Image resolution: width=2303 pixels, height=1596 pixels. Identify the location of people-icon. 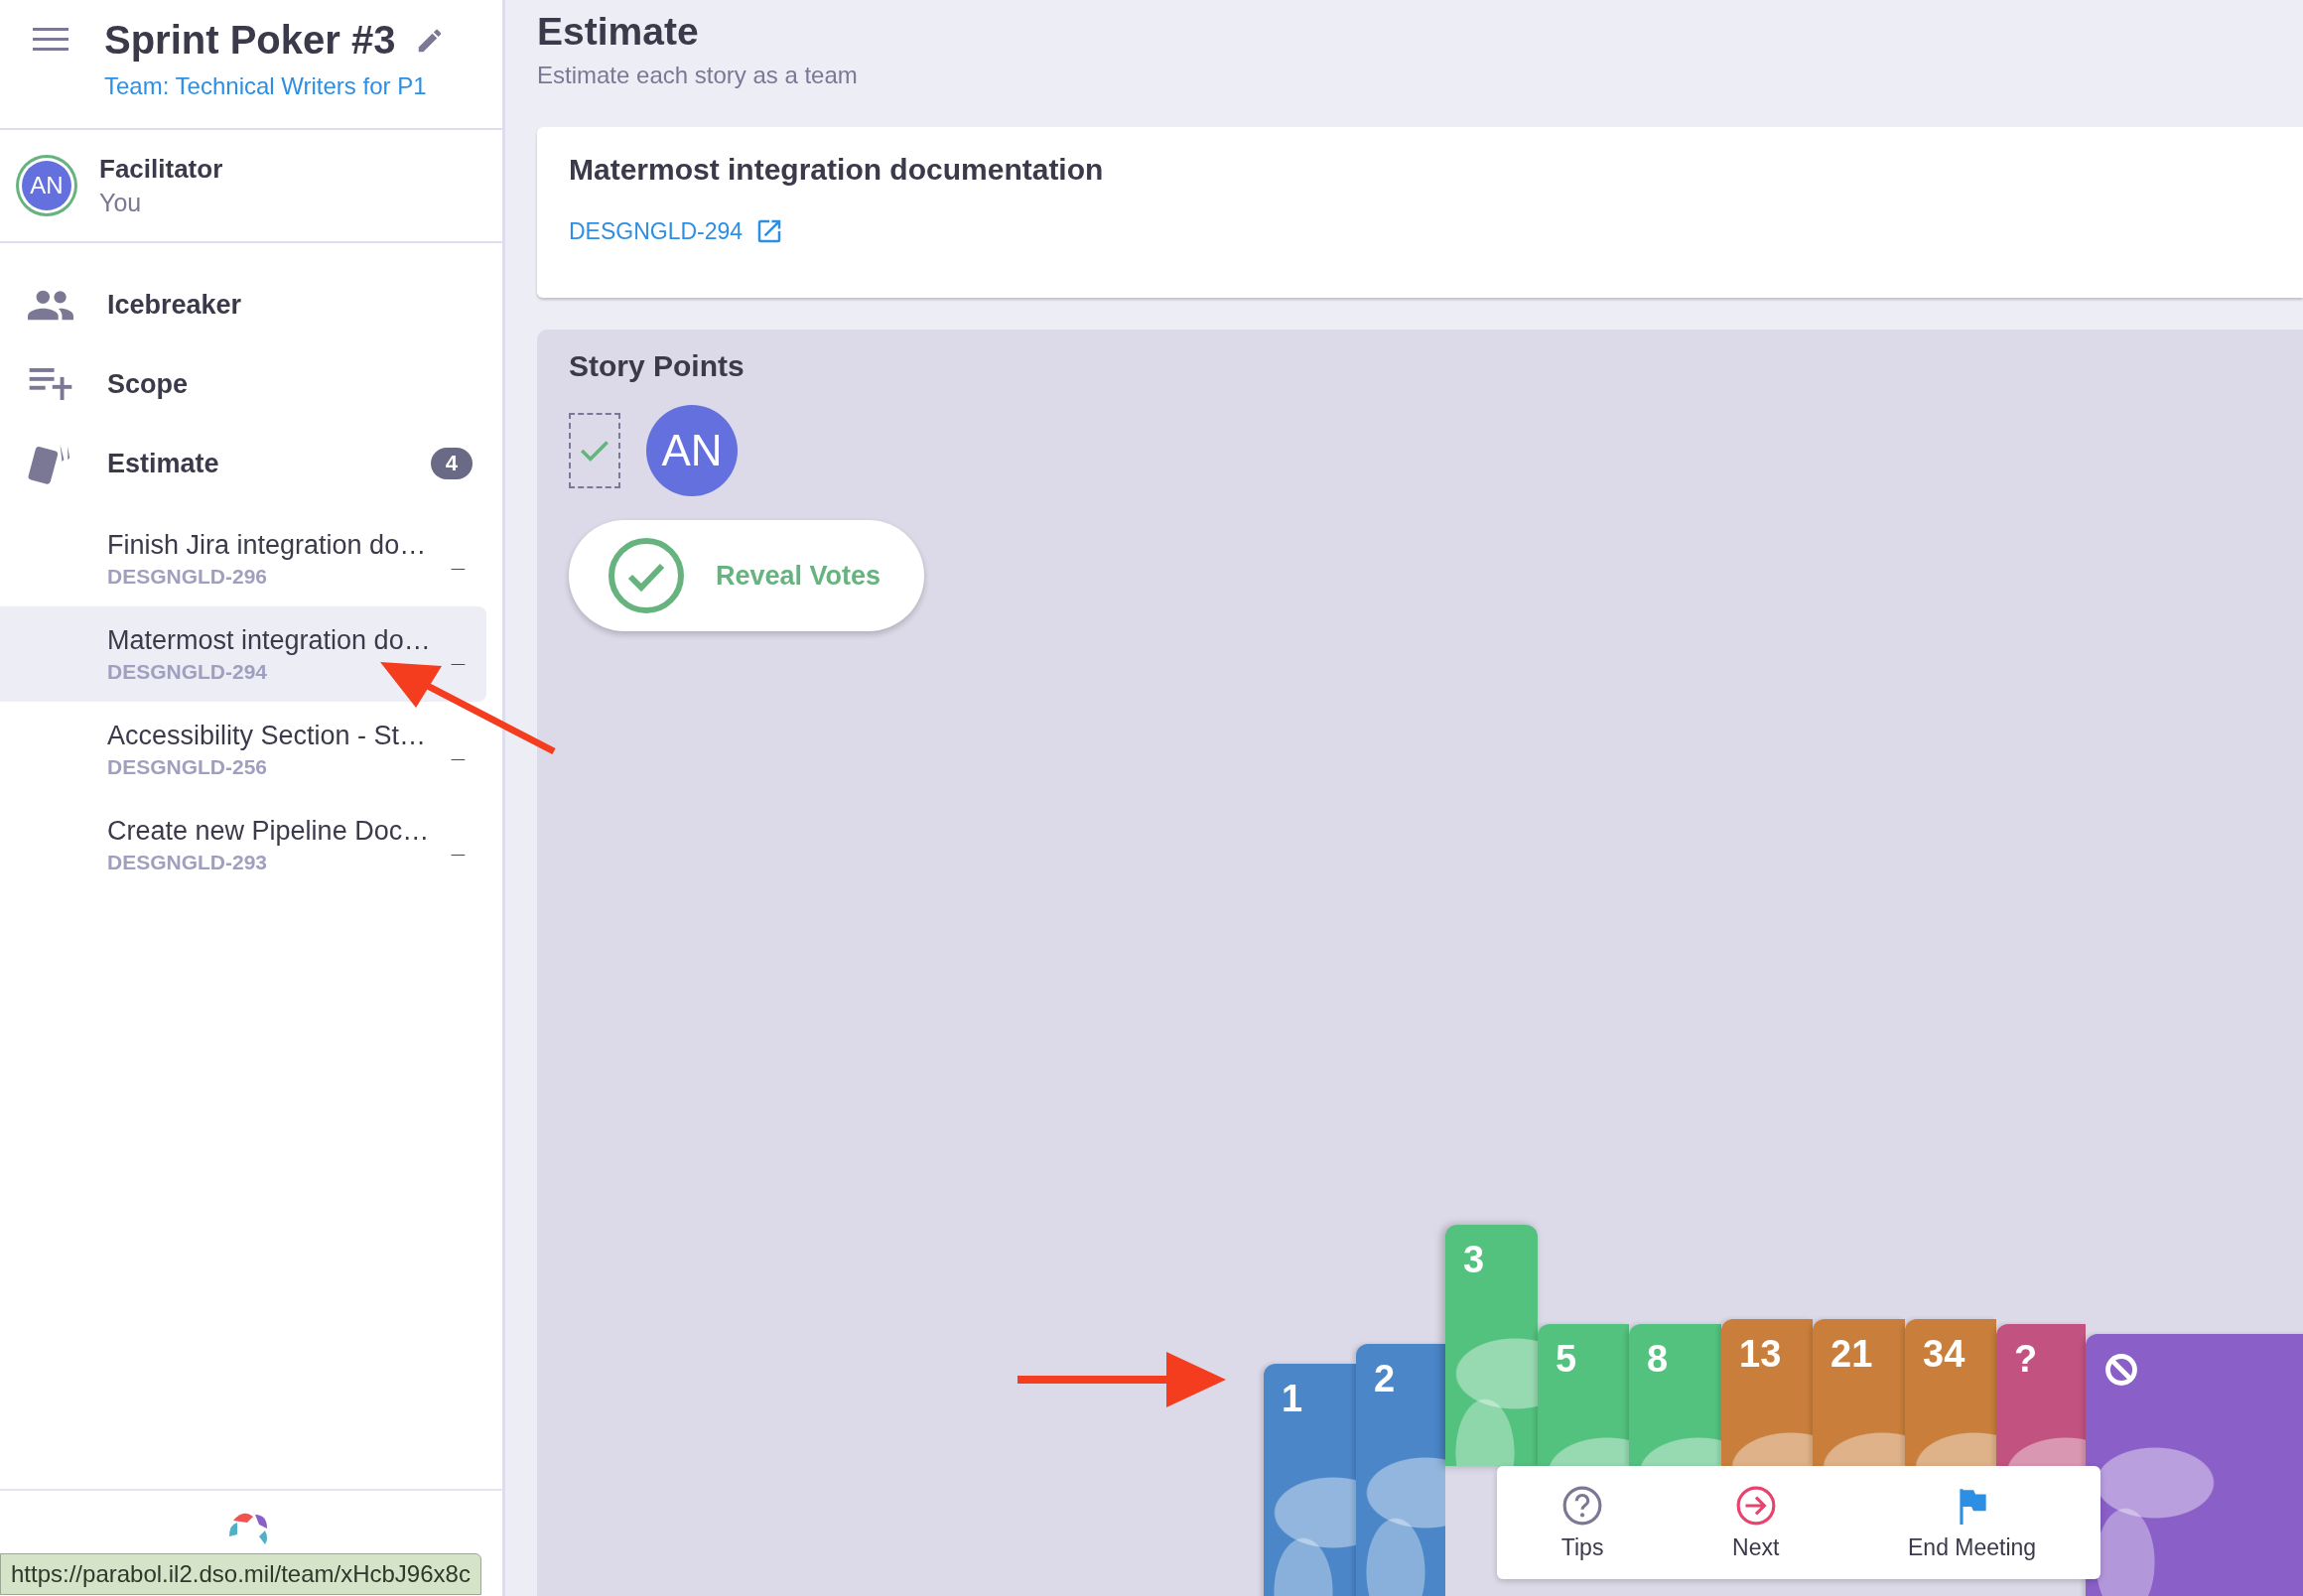
(51, 305).